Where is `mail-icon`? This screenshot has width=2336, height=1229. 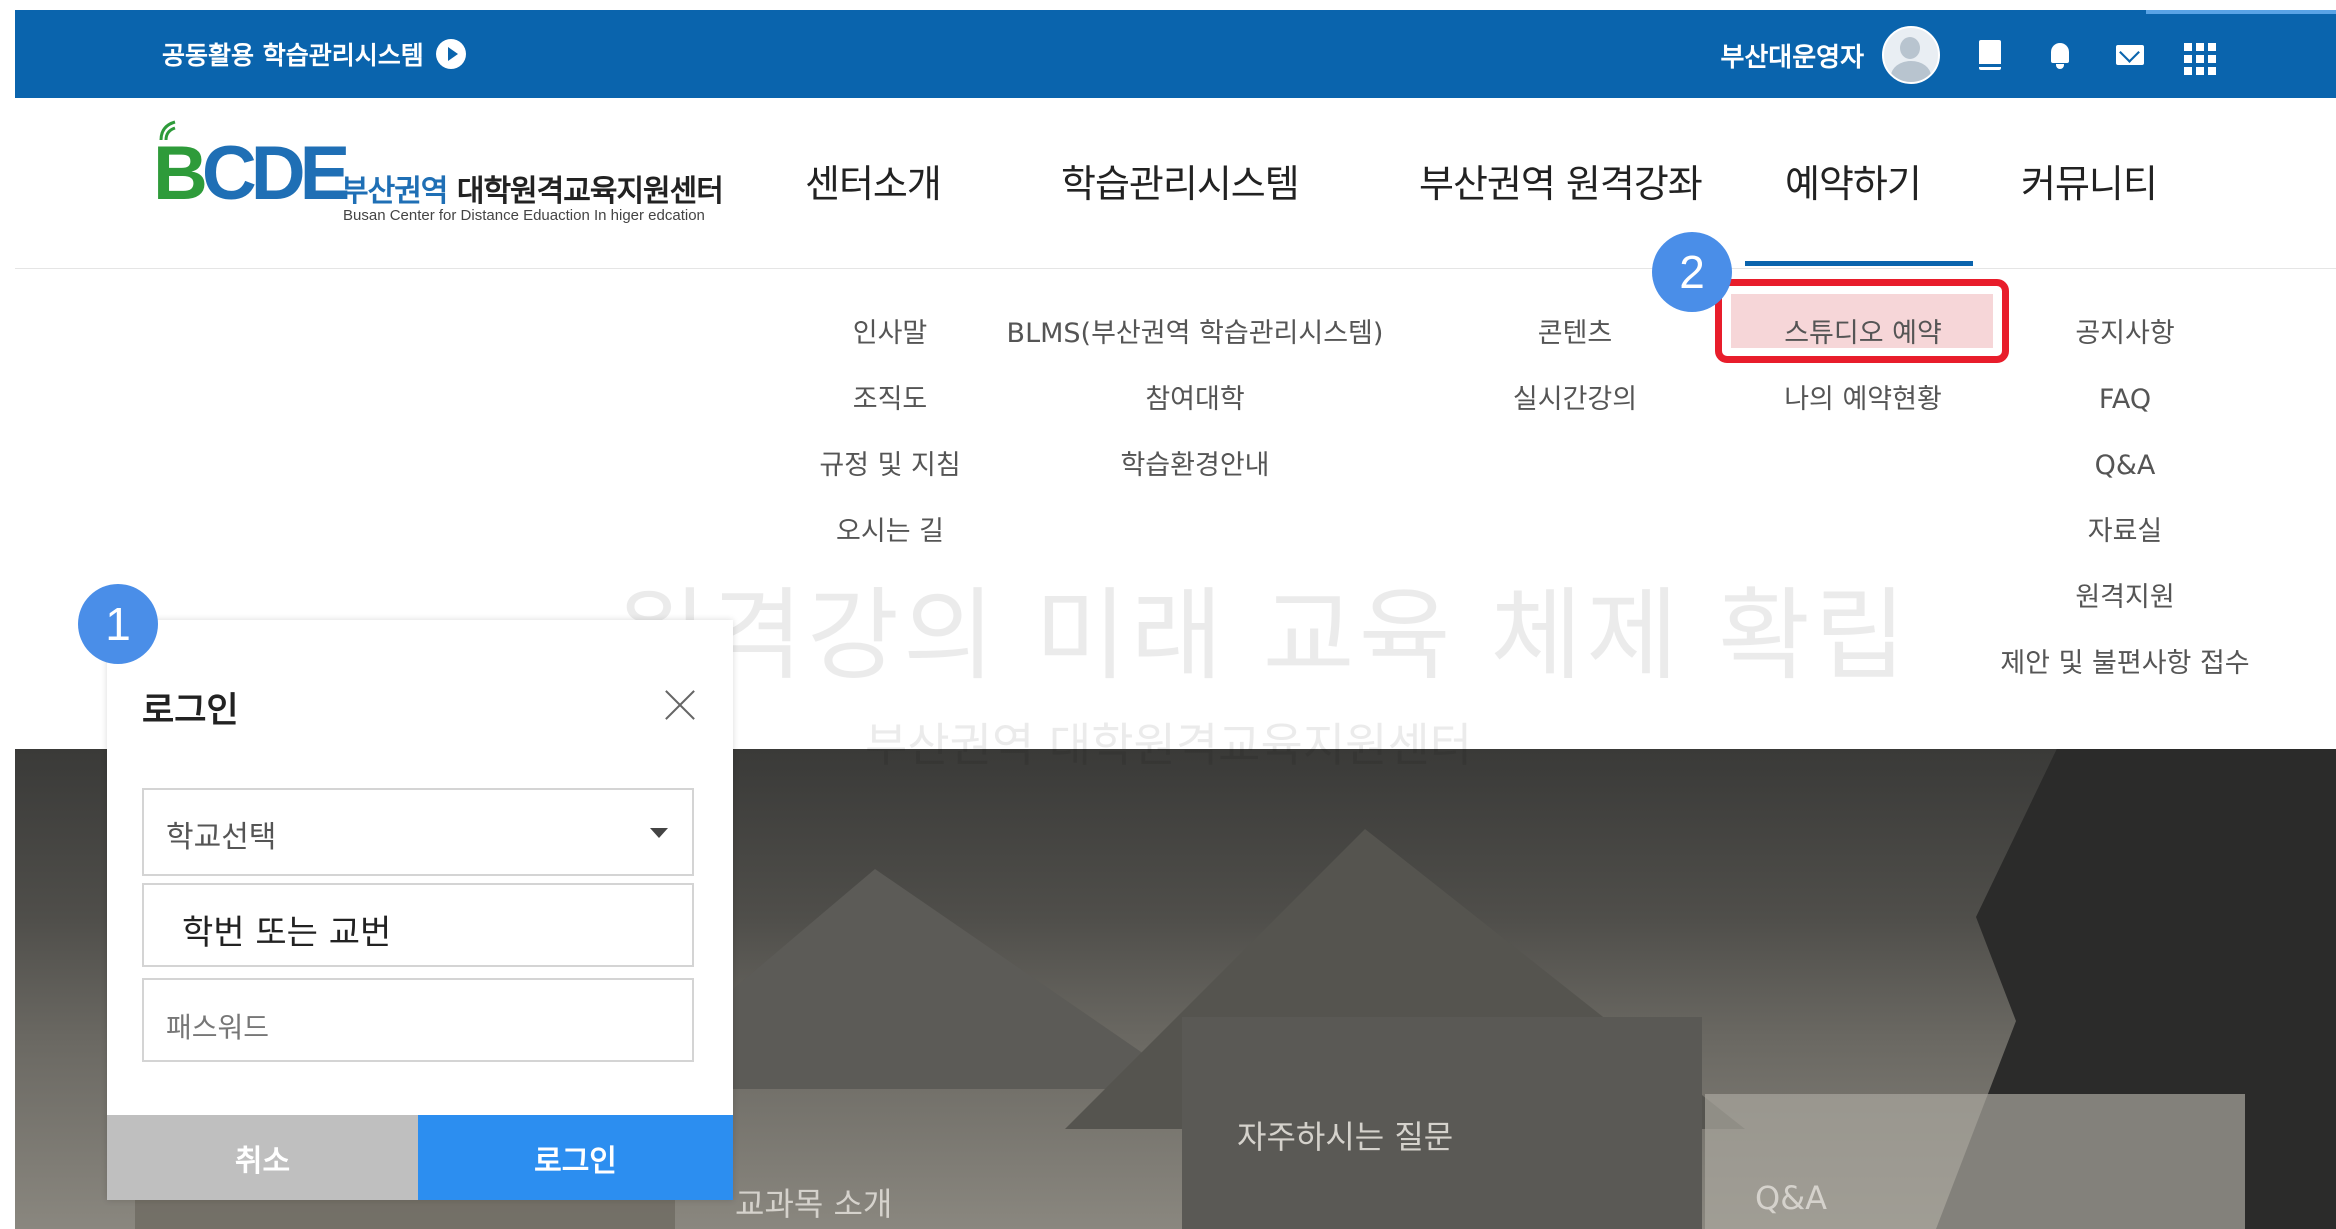 mail-icon is located at coordinates (2130, 55).